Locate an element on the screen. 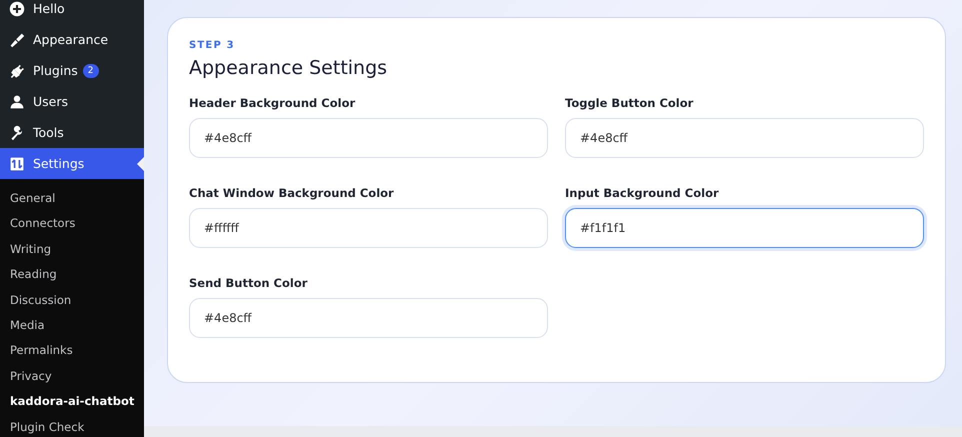  submenu-item: Media is located at coordinates (72, 325).